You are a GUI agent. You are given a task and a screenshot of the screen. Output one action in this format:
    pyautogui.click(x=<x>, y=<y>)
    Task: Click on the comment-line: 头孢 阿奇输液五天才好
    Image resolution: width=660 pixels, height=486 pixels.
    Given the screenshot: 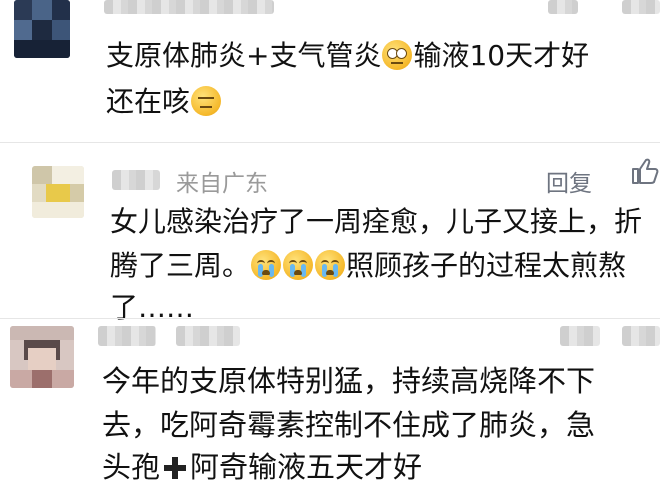 What is the action you would take?
    pyautogui.click(x=262, y=467)
    